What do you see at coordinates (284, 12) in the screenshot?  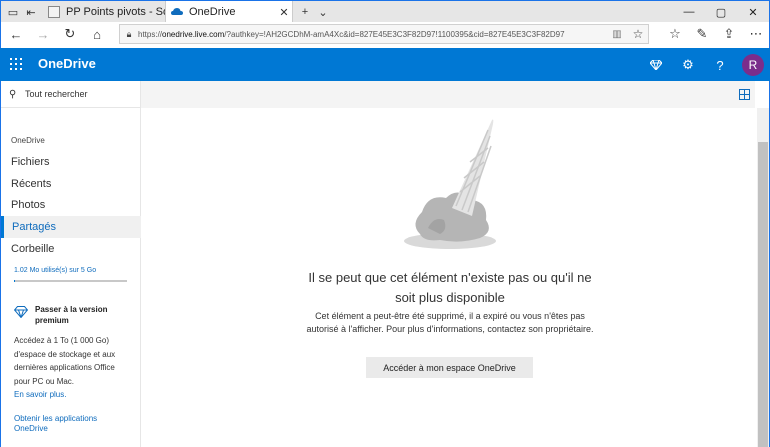 I see `close-icon: ✕` at bounding box center [284, 12].